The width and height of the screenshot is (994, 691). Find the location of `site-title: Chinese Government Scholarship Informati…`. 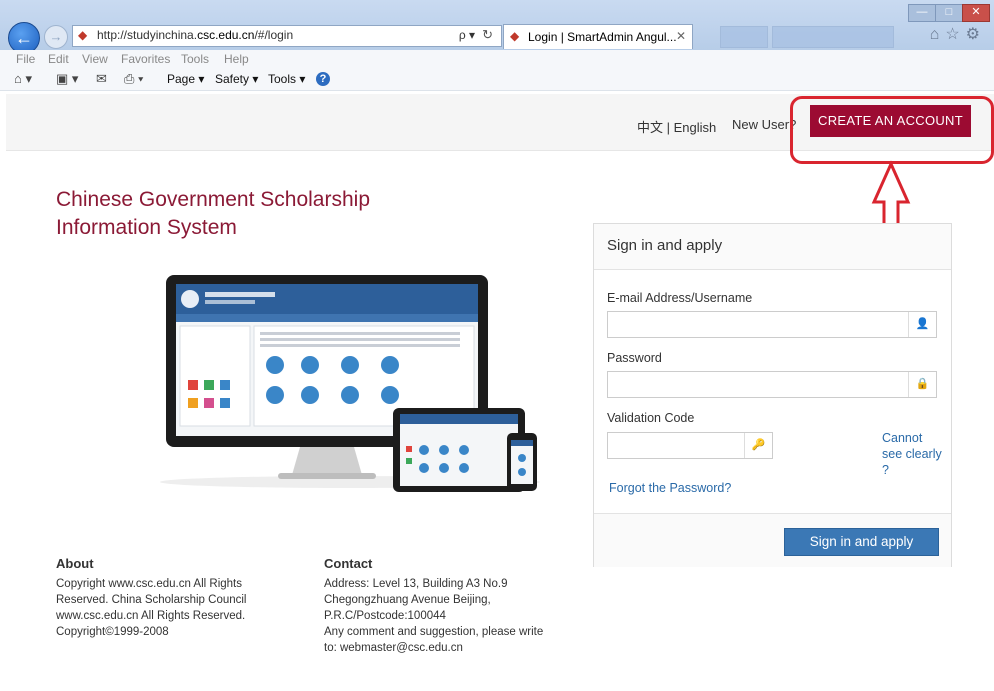

site-title: Chinese Government Scholarship Informati… is located at coordinates (213, 214).